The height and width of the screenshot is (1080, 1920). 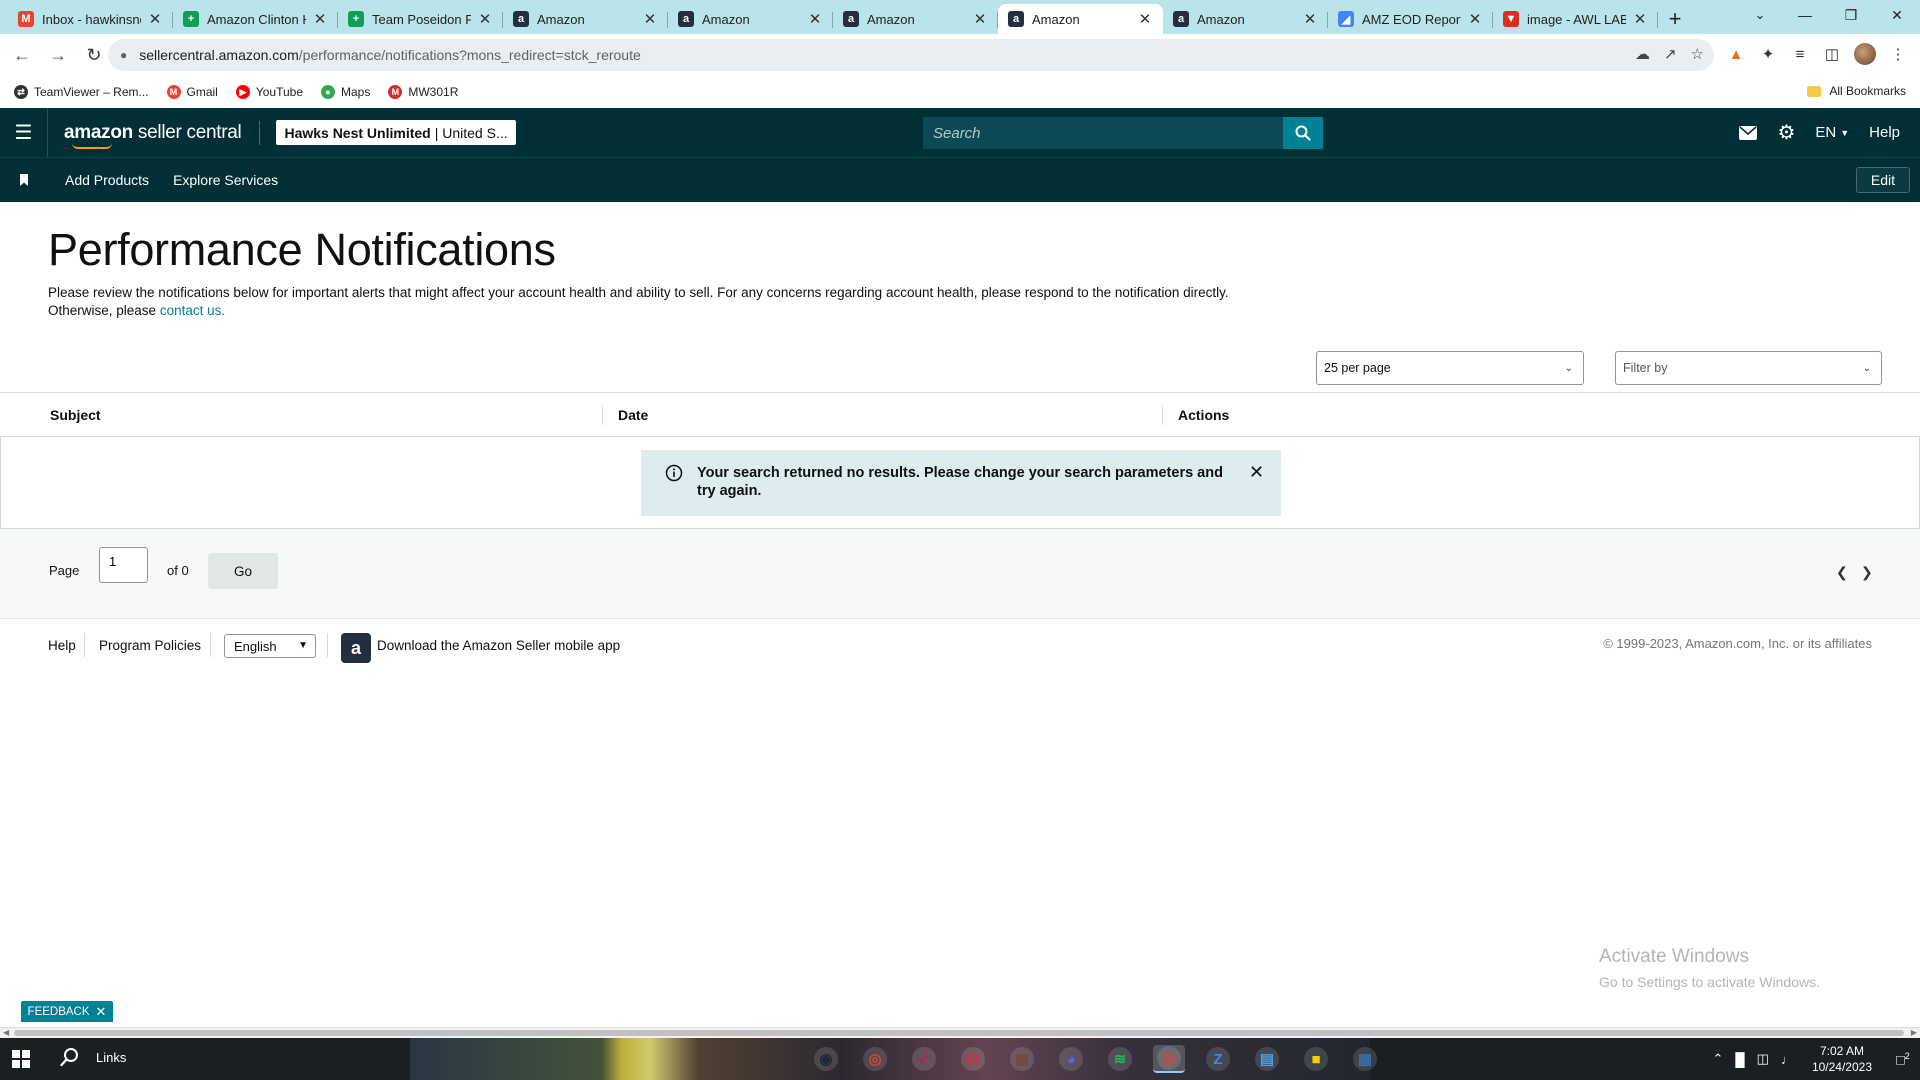 I want to click on microphone-icon: █, so click(x=1739, y=1059).